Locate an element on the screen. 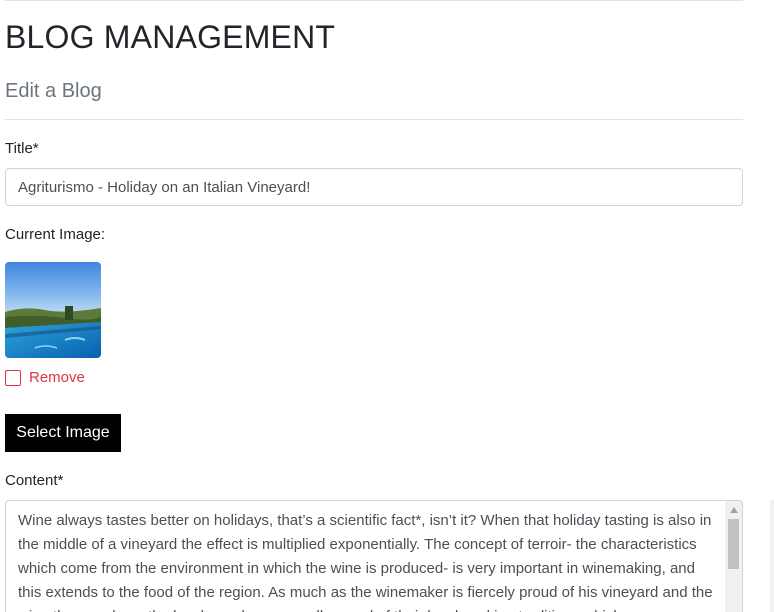 The width and height of the screenshot is (774, 612). vineyard-pool-photo is located at coordinates (53, 310).